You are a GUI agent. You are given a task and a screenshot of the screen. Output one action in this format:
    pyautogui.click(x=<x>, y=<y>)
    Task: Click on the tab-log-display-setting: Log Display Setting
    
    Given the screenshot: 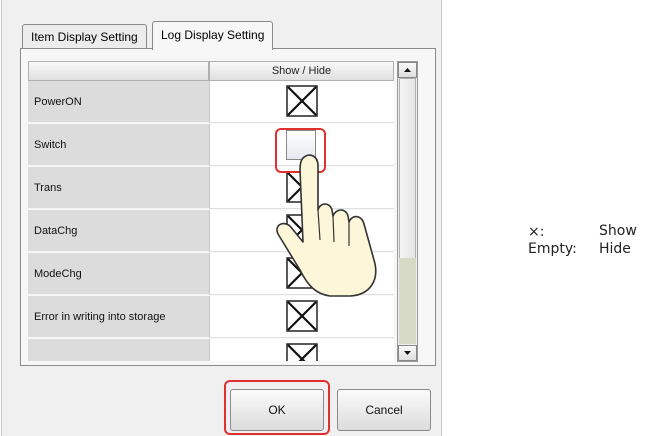 What is the action you would take?
    pyautogui.click(x=213, y=35)
    